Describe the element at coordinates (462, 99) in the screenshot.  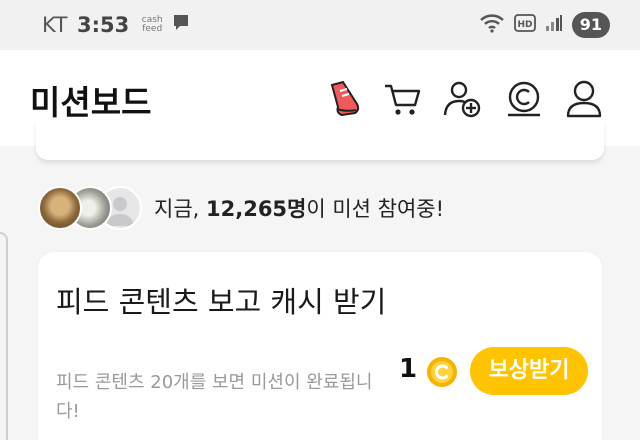
I see `add-friend-icon` at that location.